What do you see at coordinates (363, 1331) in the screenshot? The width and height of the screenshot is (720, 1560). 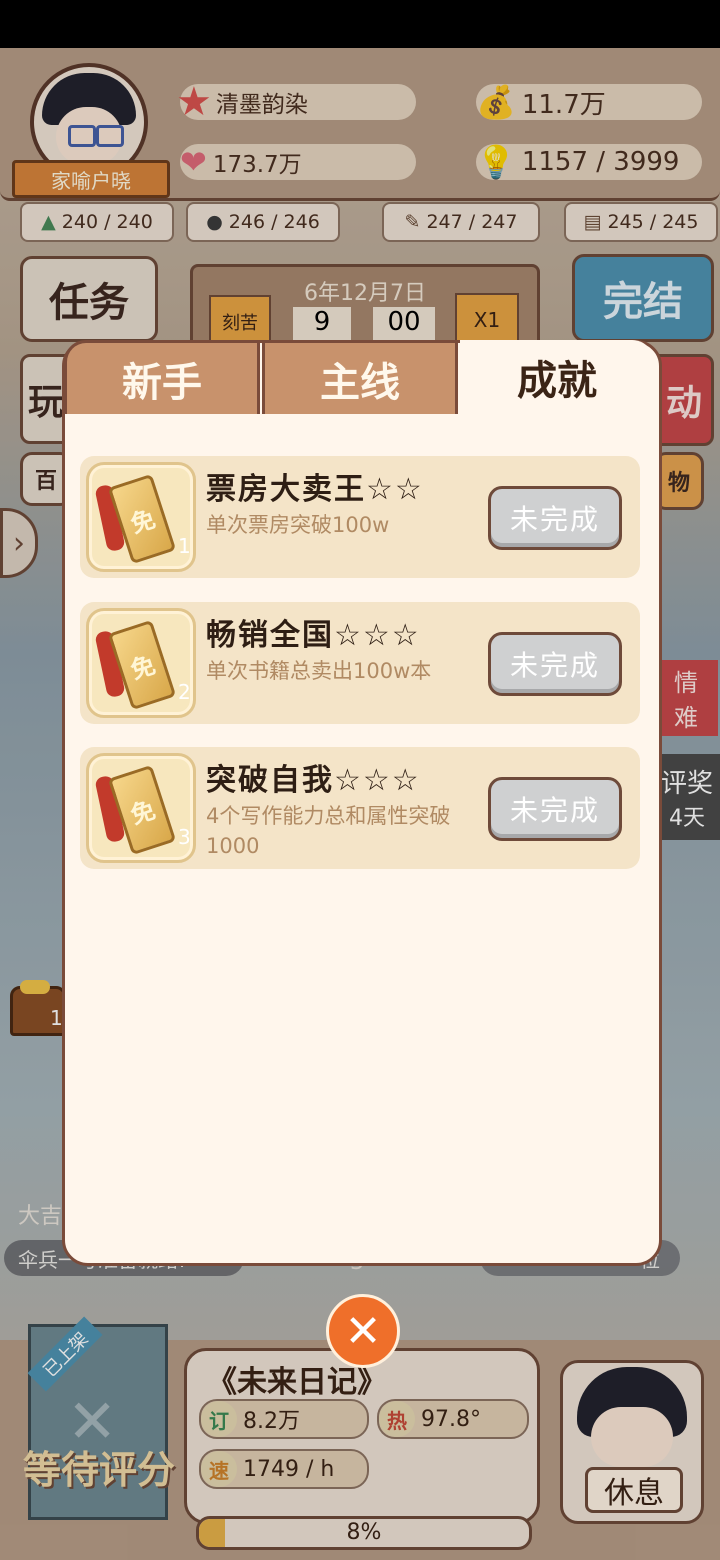 I see `close-icon: ✕` at bounding box center [363, 1331].